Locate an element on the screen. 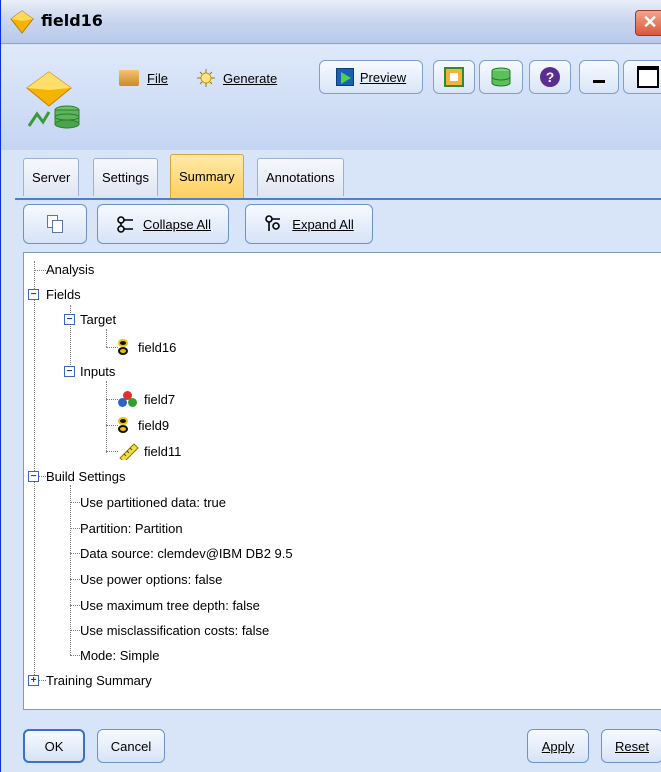  generate-icon is located at coordinates (206, 78).